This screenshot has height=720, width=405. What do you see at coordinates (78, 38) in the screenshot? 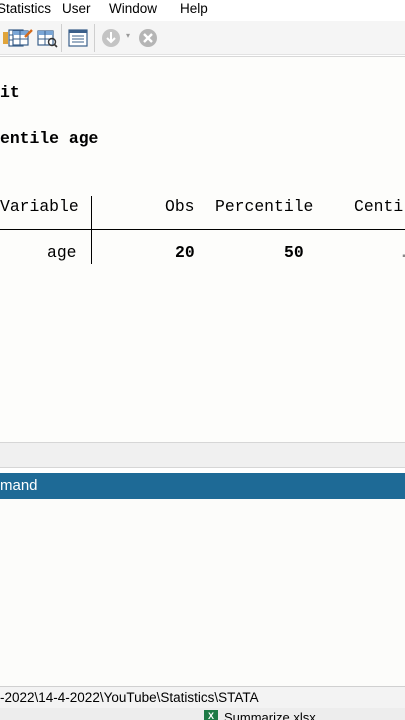
I see `log-viewer-icon` at bounding box center [78, 38].